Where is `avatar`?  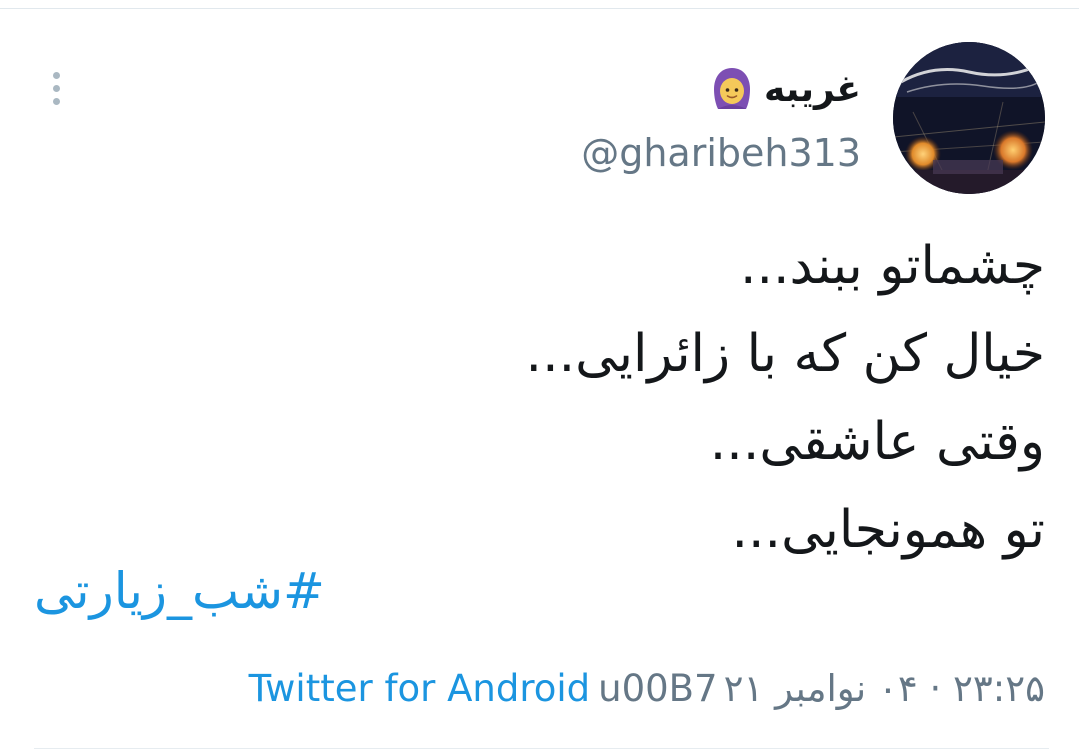 avatar is located at coordinates (969, 118).